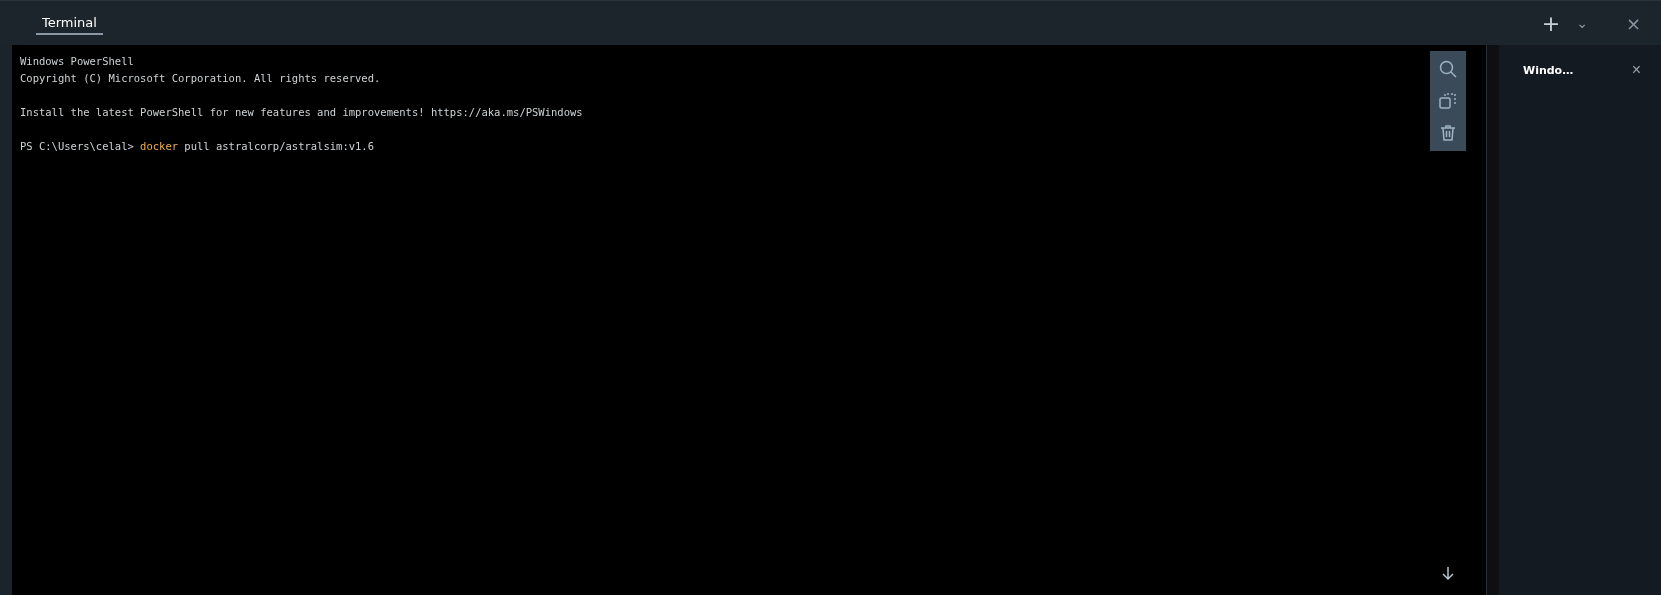  I want to click on trash-icon, so click(1448, 133).